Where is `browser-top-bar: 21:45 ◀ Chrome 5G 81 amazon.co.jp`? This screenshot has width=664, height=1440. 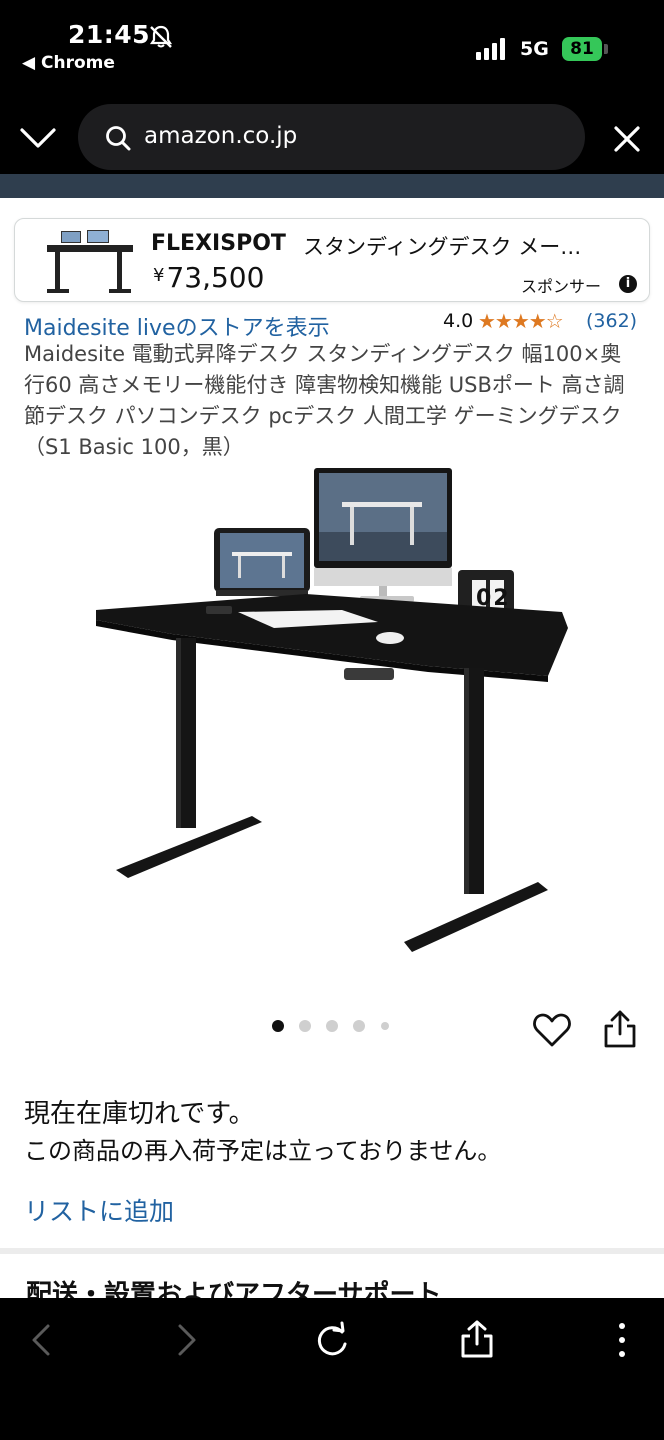 browser-top-bar: 21:45 ◀ Chrome 5G 81 amazon.co.jp is located at coordinates (332, 87).